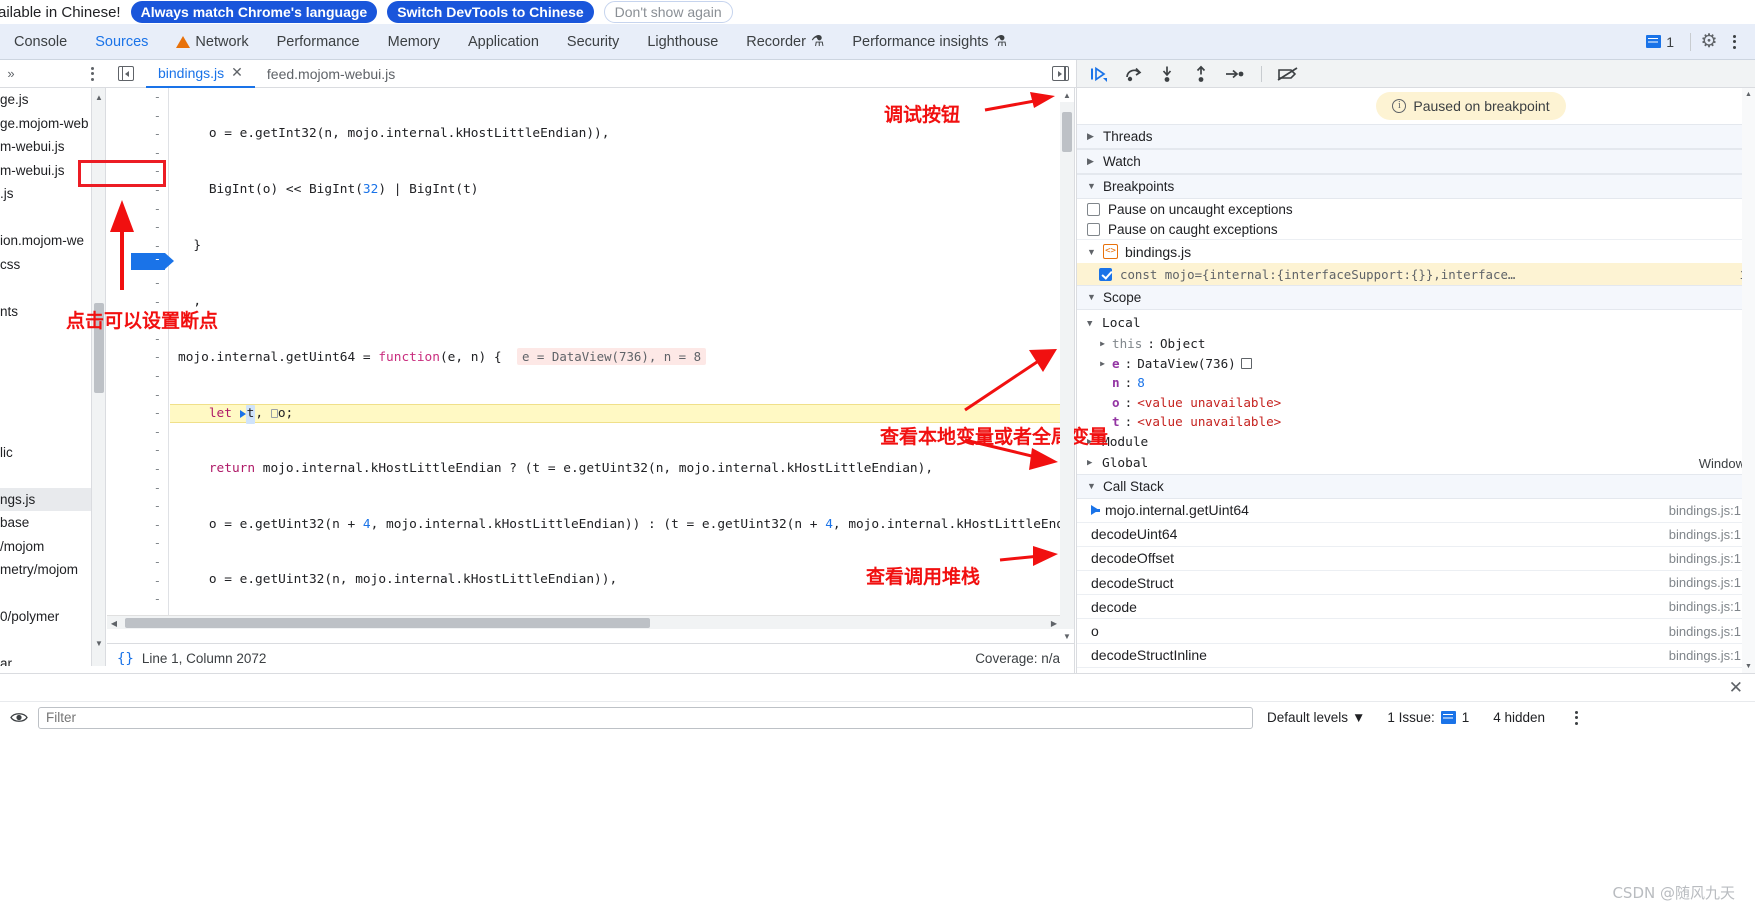  What do you see at coordinates (1416, 463) in the screenshot?
I see `scope-global-group: ▶ Global Window` at bounding box center [1416, 463].